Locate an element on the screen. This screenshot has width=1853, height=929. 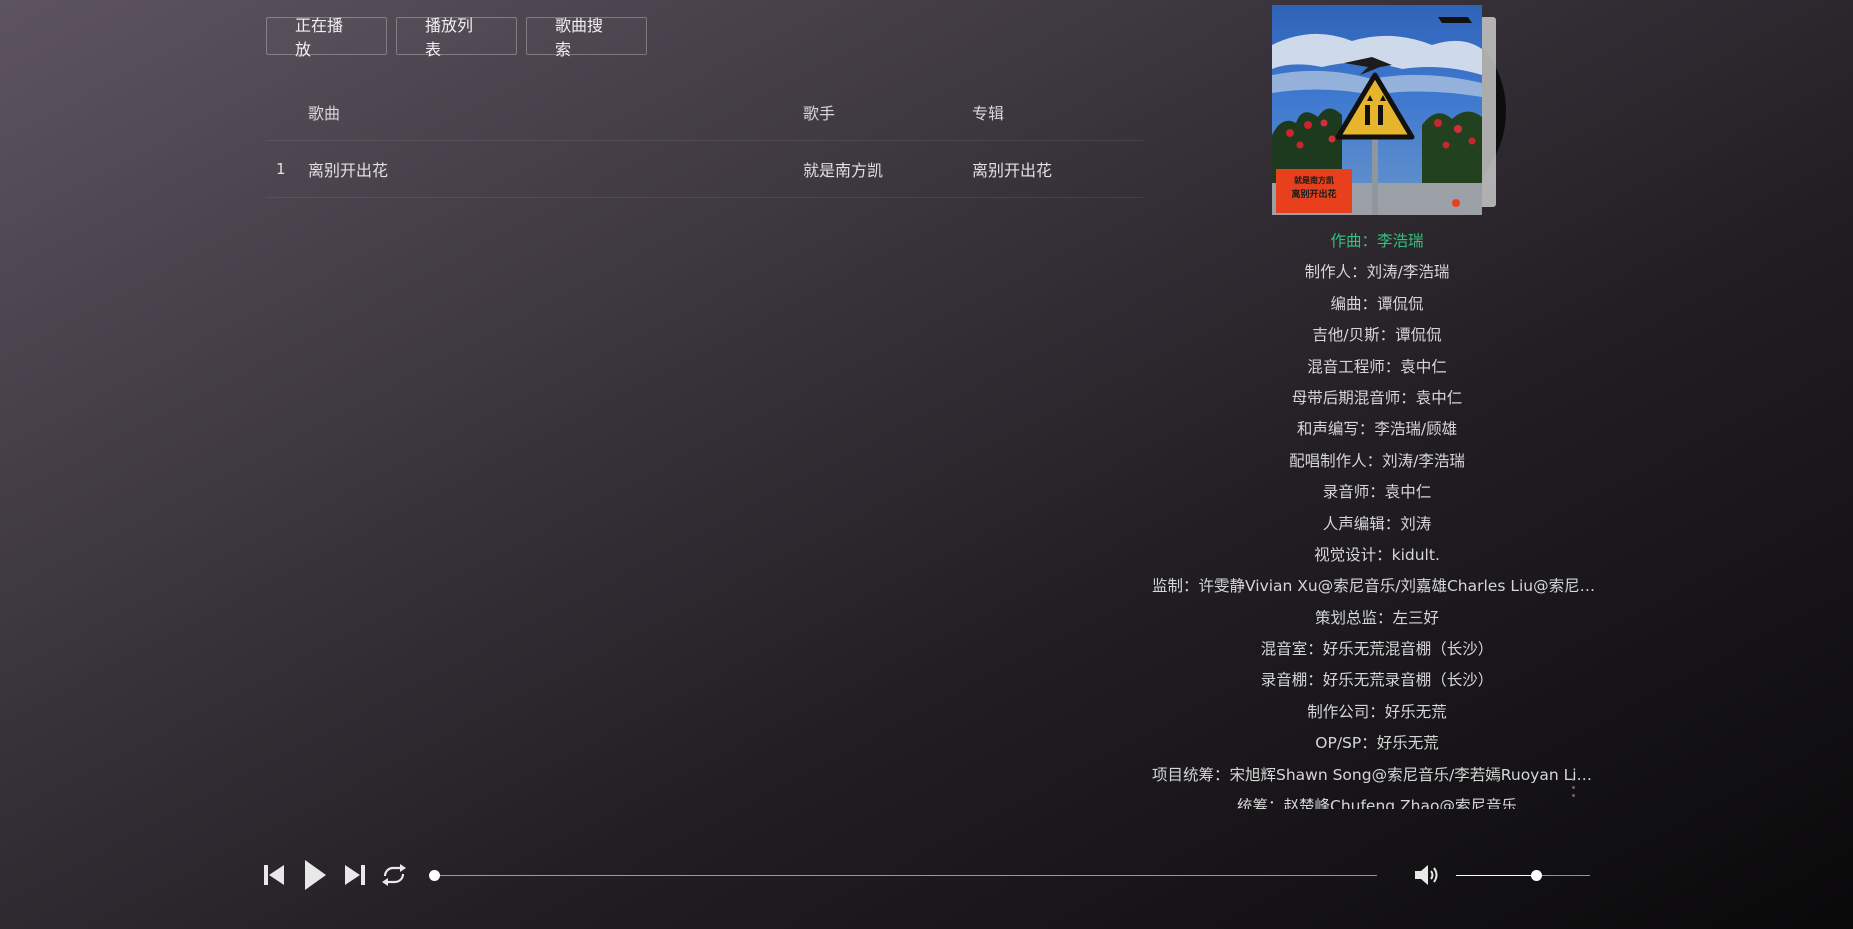
row-index: 1 is located at coordinates (281, 169).